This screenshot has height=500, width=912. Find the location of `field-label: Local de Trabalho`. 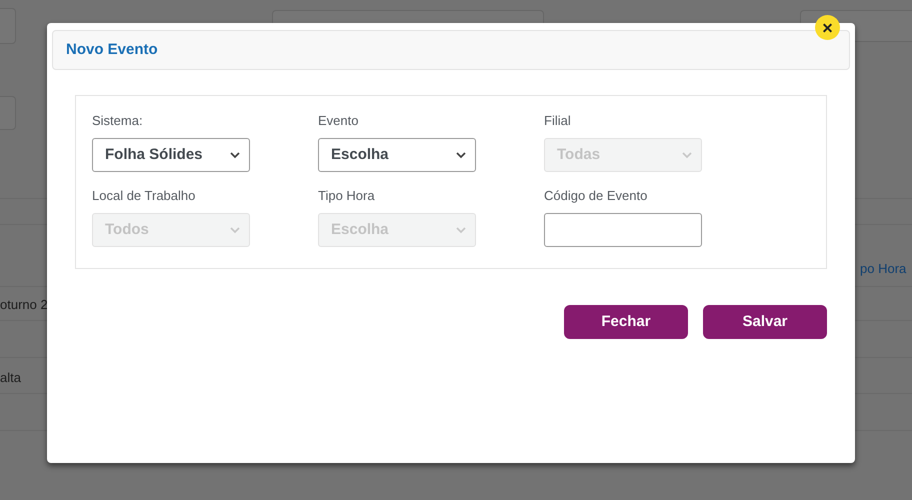

field-label: Local de Trabalho is located at coordinates (144, 196).